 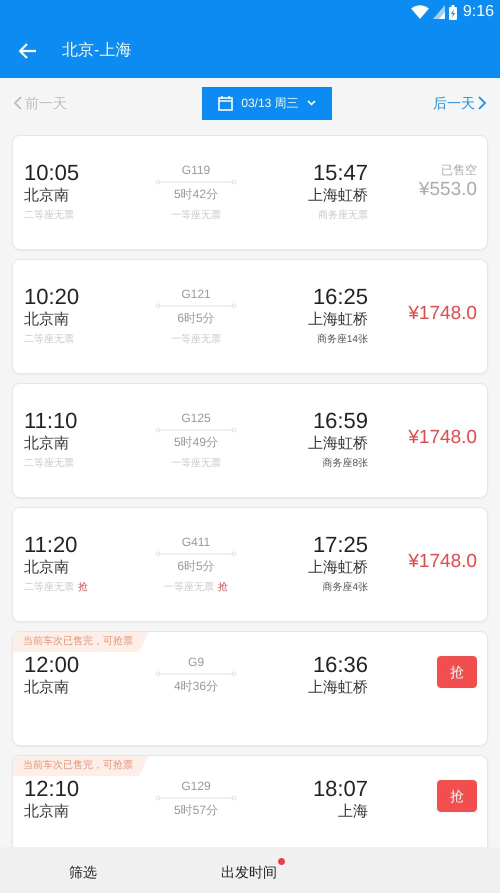 What do you see at coordinates (250, 801) in the screenshot?
I see `train-card: 当前车次已售完，可抢票 12:10 北京南 G129 5时57分 18:07 上海 抢` at bounding box center [250, 801].